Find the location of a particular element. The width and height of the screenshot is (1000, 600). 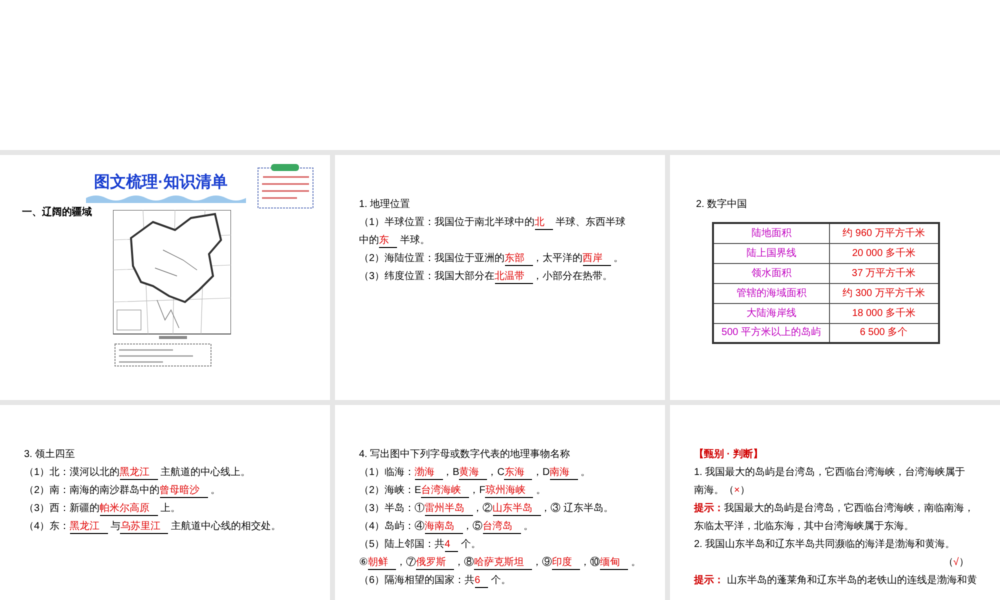

text-line: 2. 我国山东半岛和辽东半岛共同濒临的海洋是渤海和黄海。 is located at coordinates (825, 545).